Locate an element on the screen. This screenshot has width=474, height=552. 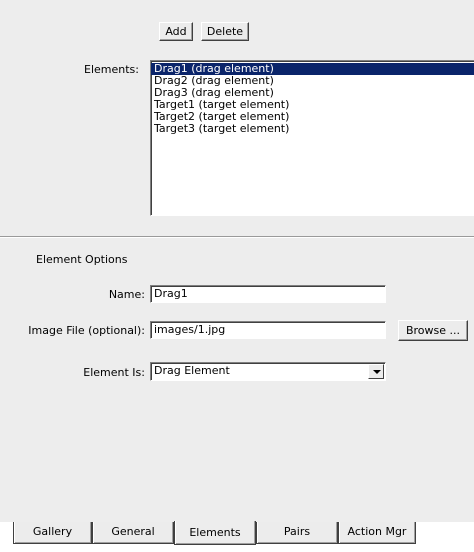
tab-pairs: Pairs is located at coordinates (297, 533).